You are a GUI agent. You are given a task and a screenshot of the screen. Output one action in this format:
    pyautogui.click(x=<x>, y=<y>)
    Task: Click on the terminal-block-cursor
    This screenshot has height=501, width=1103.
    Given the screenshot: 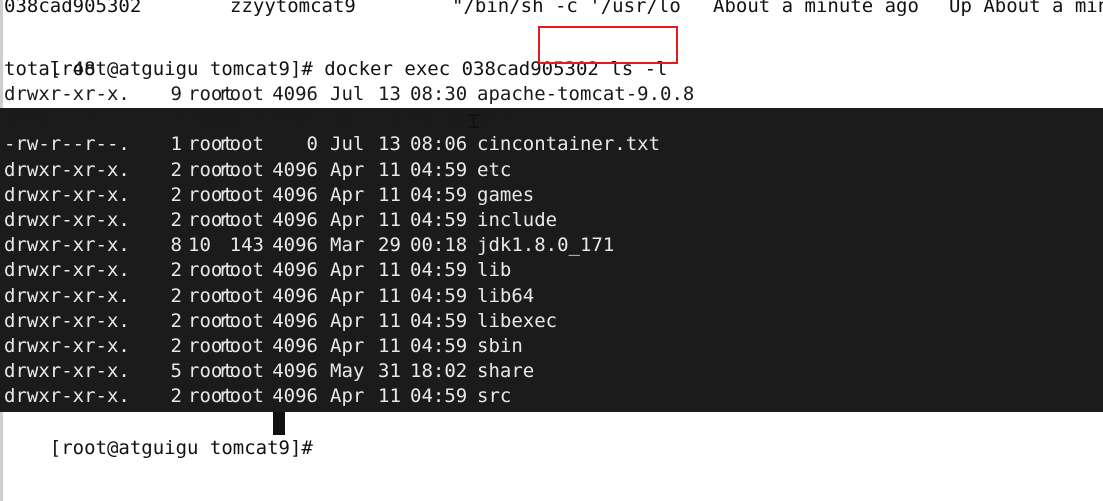 What is the action you would take?
    pyautogui.click(x=279, y=423)
    